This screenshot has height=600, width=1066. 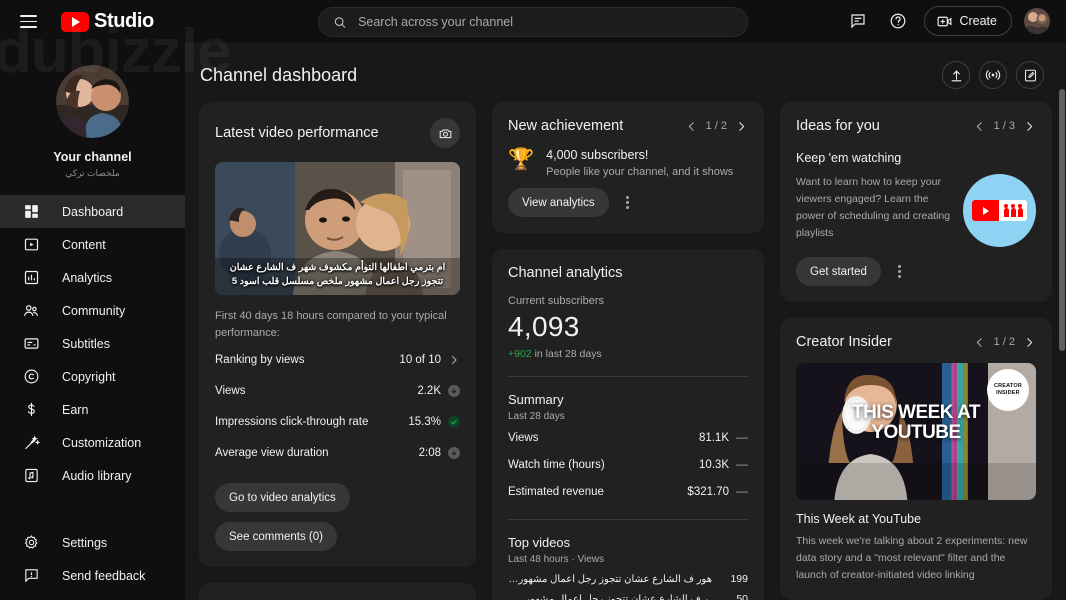 I want to click on metric-label: Impressions click-through rate, so click(x=292, y=421).